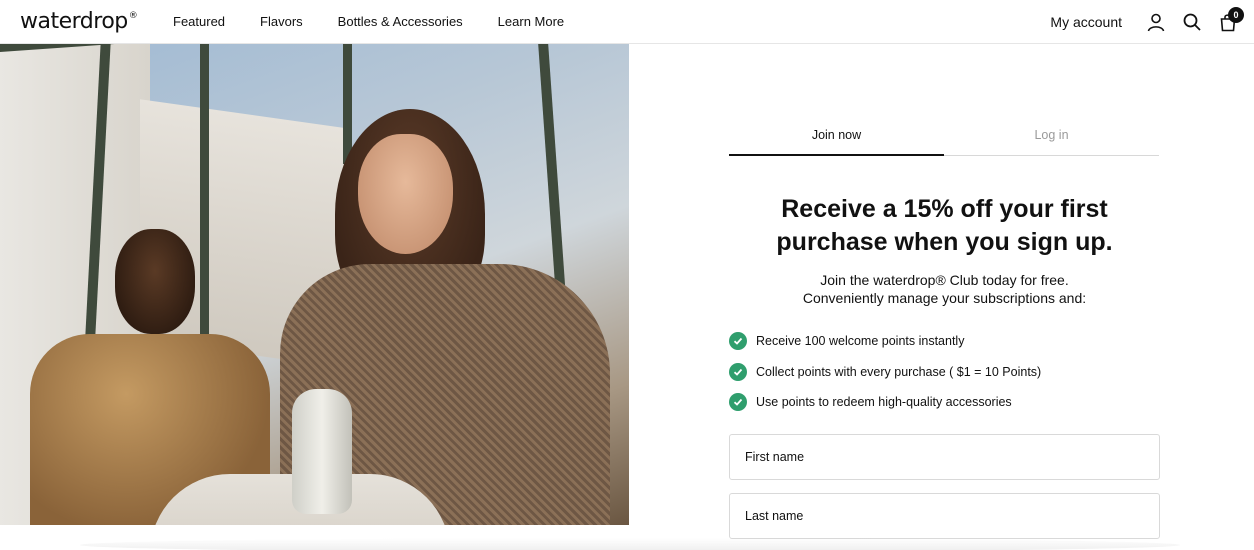  Describe the element at coordinates (1051, 137) in the screenshot. I see `tab-log-in: Log in` at that location.